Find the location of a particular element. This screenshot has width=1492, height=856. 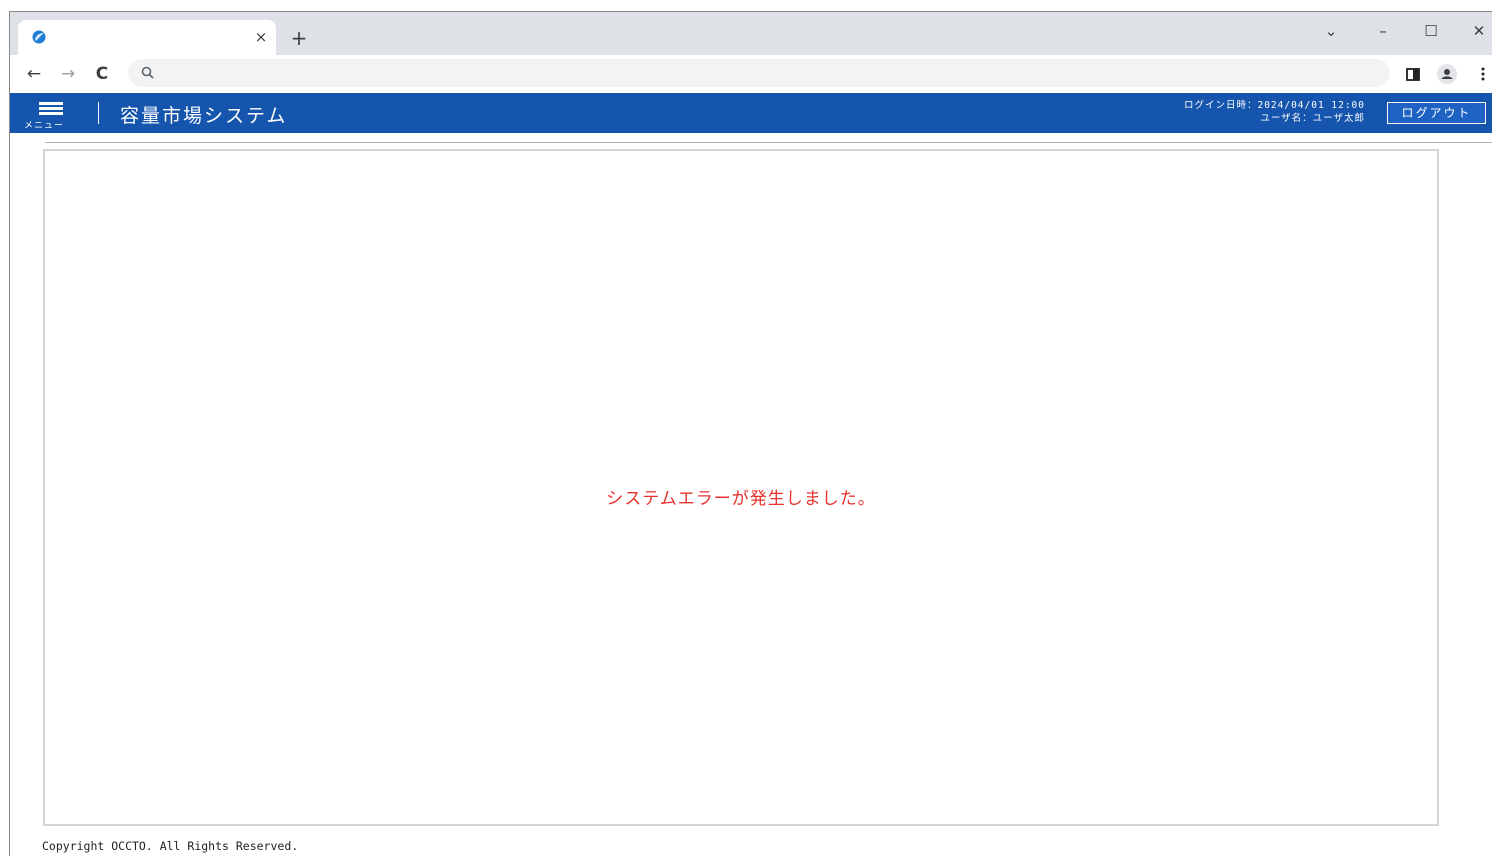

side-panel-icon is located at coordinates (1413, 74).